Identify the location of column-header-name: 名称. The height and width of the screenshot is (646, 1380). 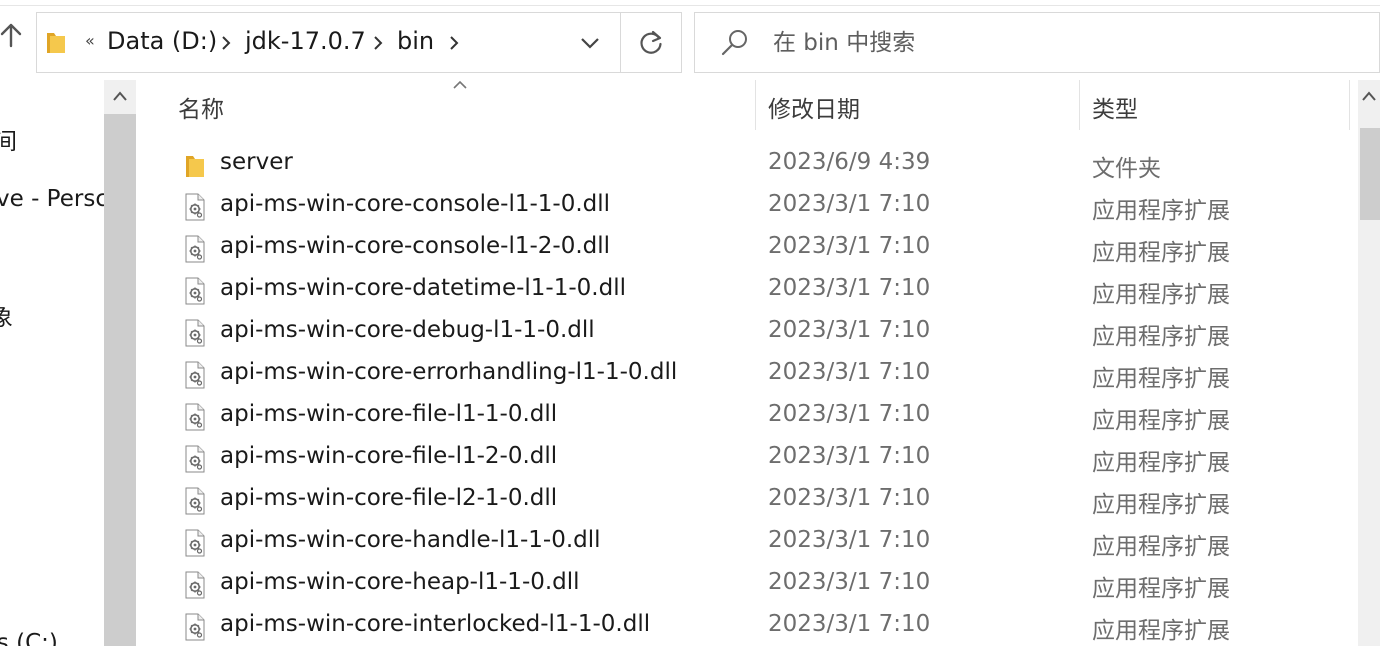
(201, 107).